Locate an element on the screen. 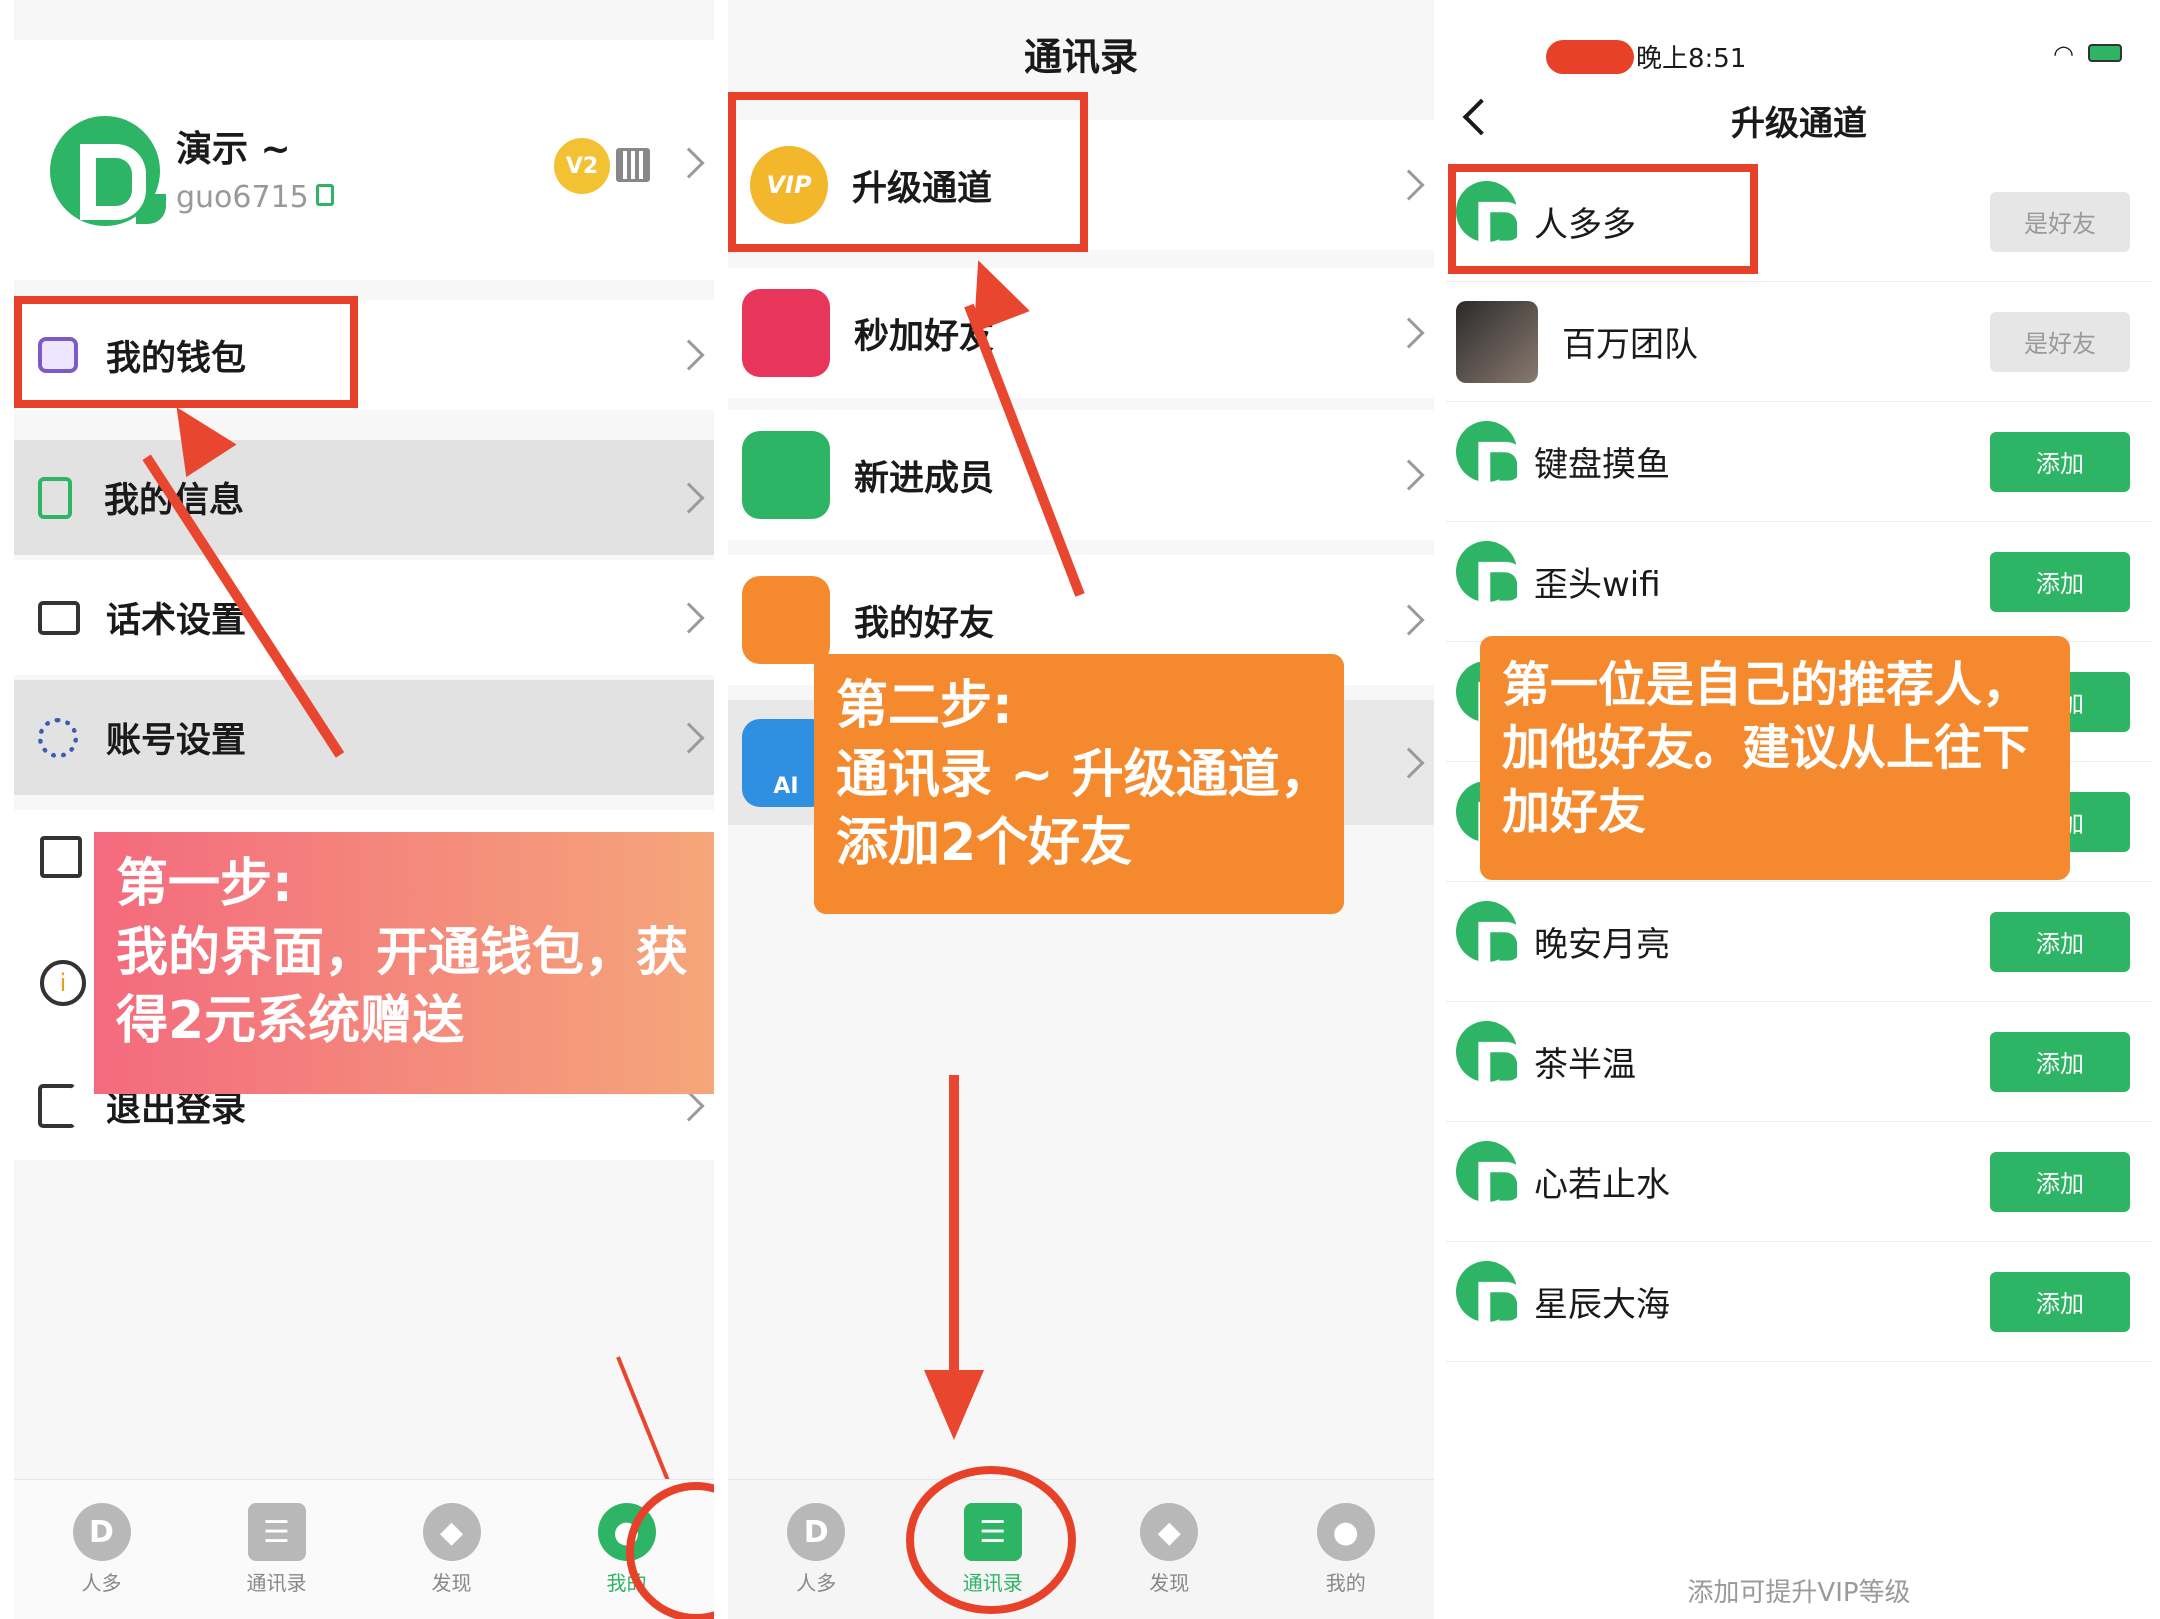 This screenshot has height=1619, width=2160. profile-card: 演示 ~ guo6715 V2 is located at coordinates (364, 160).